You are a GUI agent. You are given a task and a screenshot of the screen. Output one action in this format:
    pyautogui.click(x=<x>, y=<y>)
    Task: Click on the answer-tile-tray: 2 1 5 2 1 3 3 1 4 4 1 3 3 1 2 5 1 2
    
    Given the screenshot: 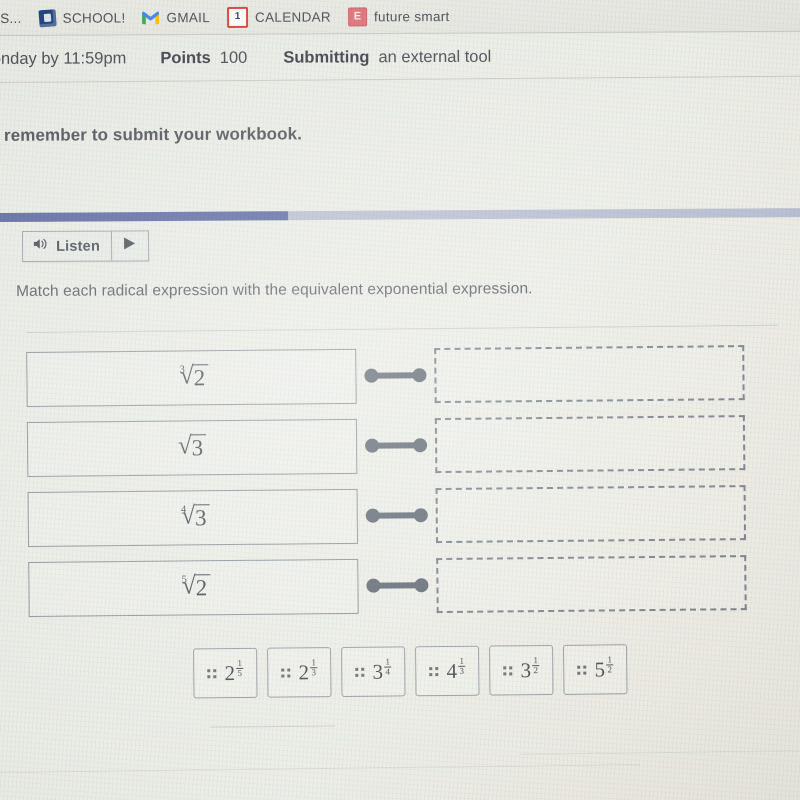 What is the action you would take?
    pyautogui.click(x=410, y=671)
    